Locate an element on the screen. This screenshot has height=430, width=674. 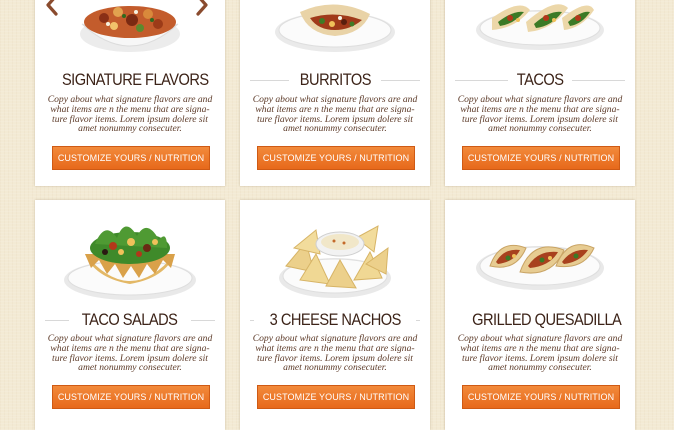
card-title-row: BURRITOS is located at coordinates (335, 80).